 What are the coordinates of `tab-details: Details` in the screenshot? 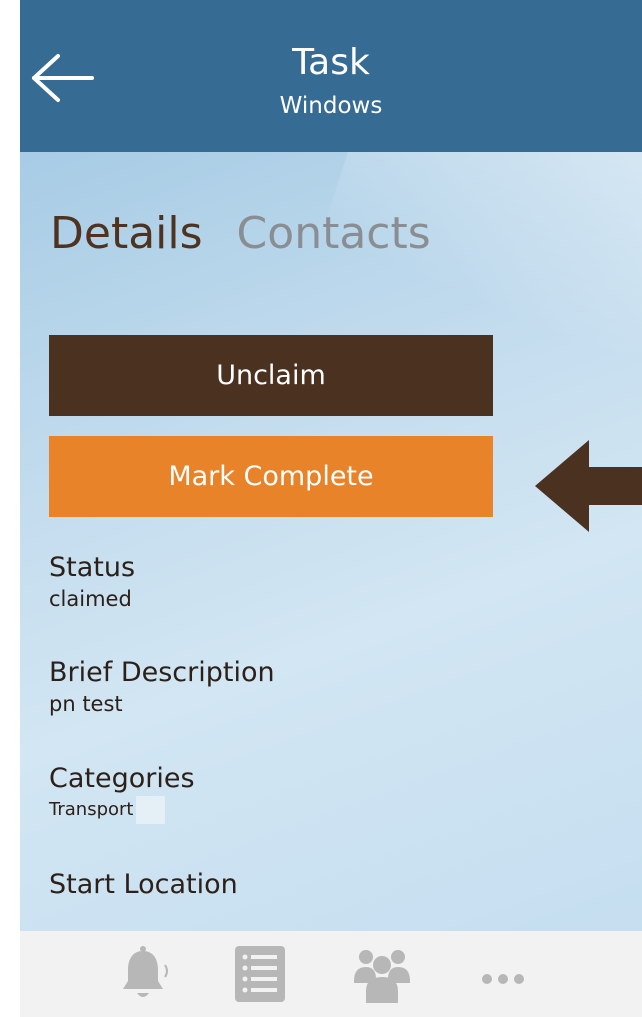 It's located at (126, 233).